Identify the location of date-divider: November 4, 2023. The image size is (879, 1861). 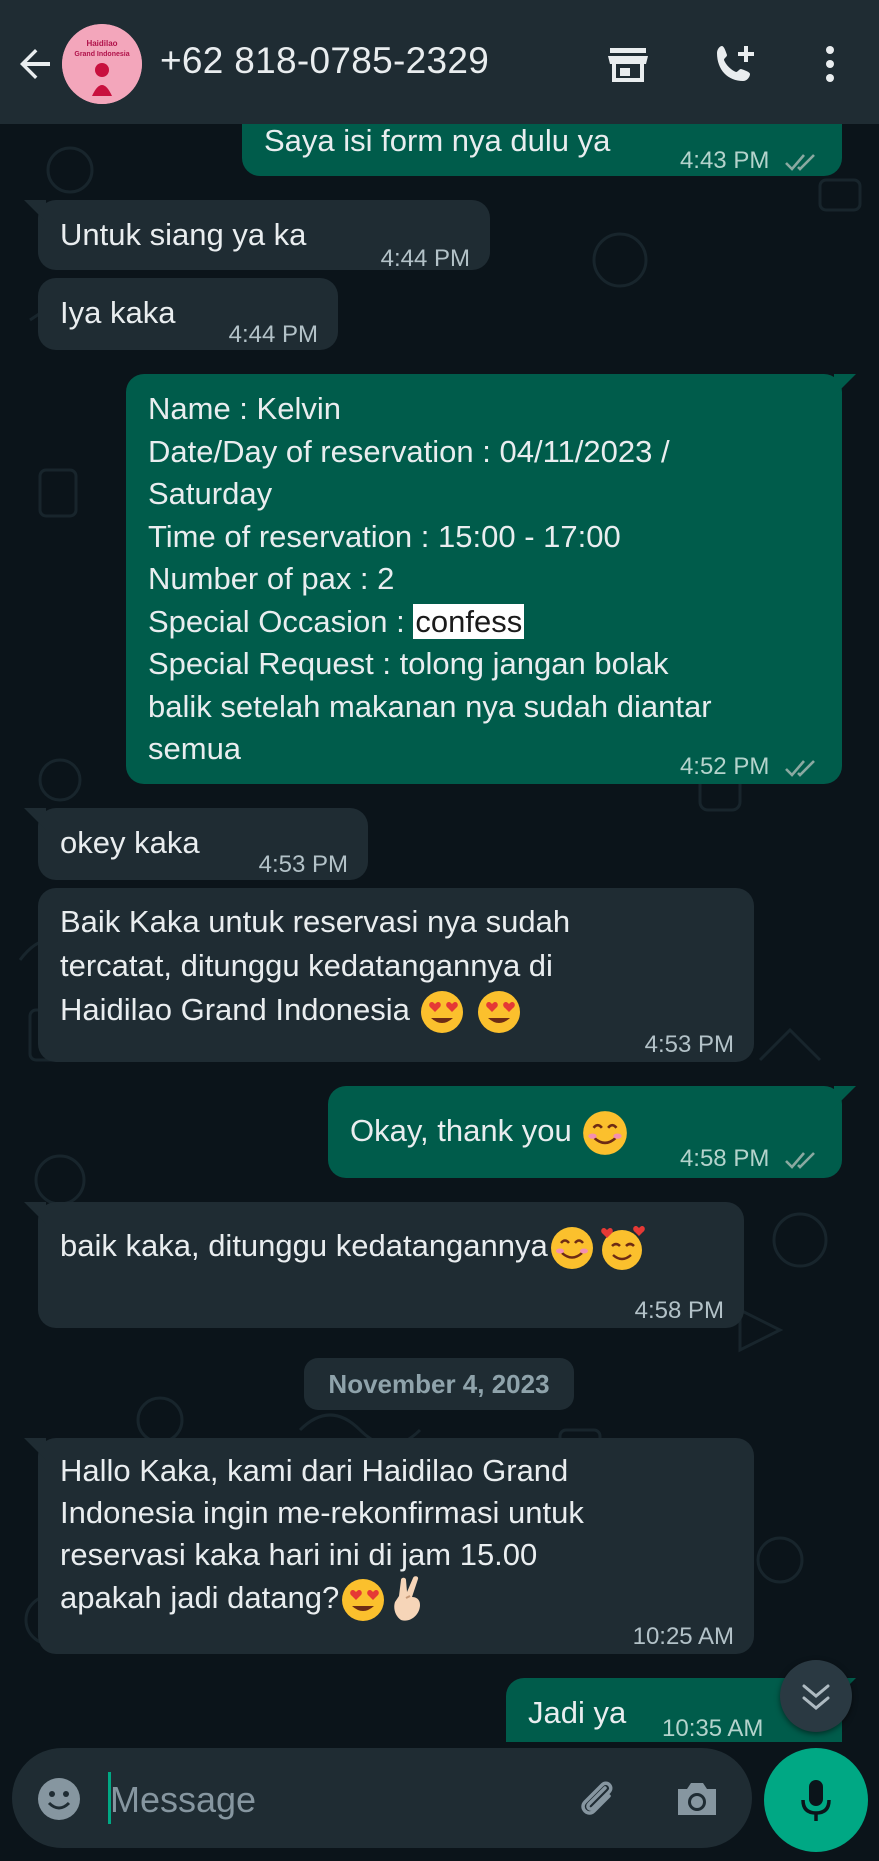
(439, 1384).